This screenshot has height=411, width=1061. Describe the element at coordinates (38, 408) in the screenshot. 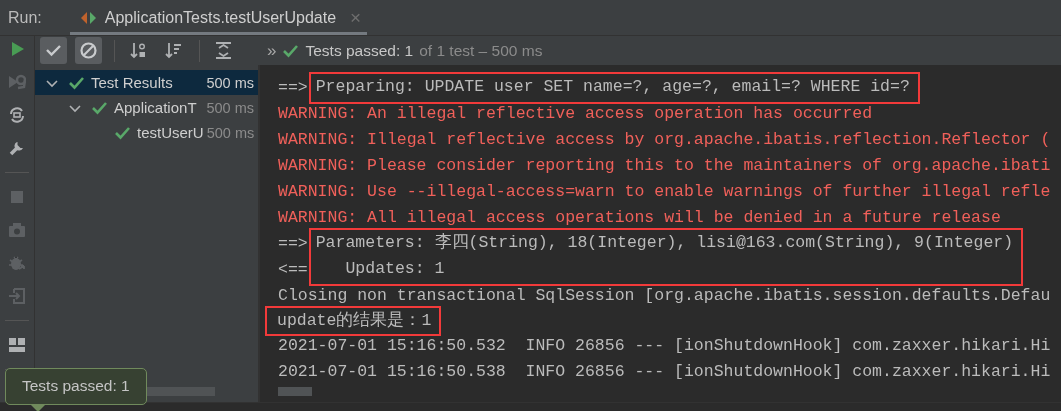

I see `tooltip-pointer` at that location.